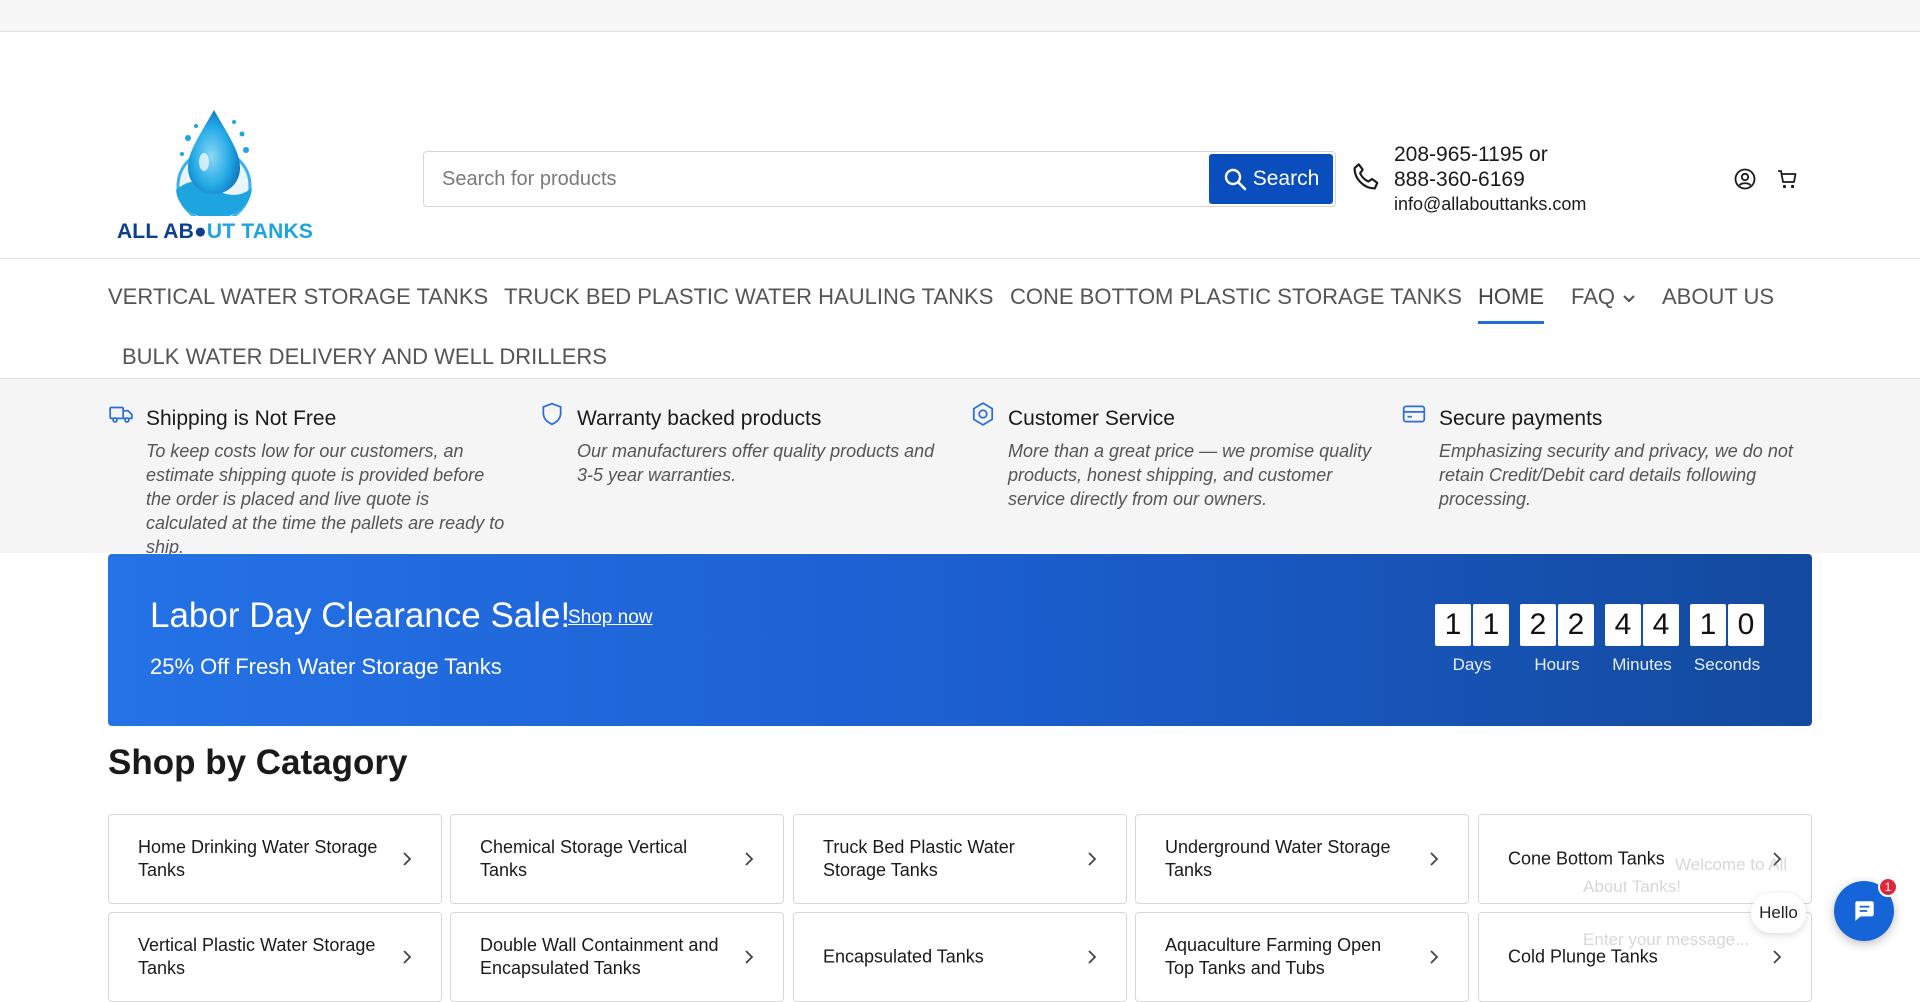 Image resolution: width=1920 pixels, height=1002 pixels. Describe the element at coordinates (1632, 886) in the screenshot. I see `chat-ghost-welcome-line2: About Tanks!` at that location.